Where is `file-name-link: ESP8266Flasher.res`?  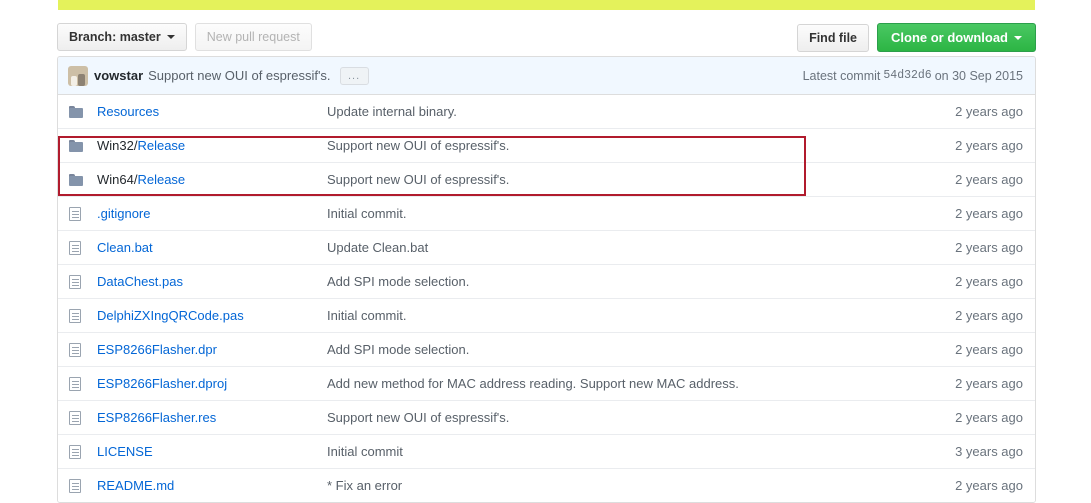
file-name-link: ESP8266Flasher.res is located at coordinates (156, 417).